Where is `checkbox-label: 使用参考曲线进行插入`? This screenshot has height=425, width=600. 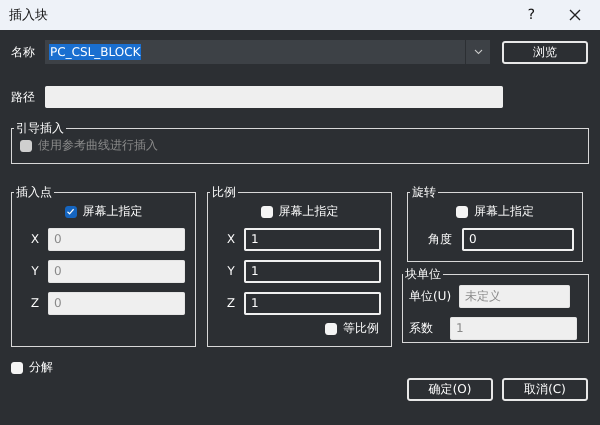
checkbox-label: 使用参考曲线进行插入 is located at coordinates (98, 145).